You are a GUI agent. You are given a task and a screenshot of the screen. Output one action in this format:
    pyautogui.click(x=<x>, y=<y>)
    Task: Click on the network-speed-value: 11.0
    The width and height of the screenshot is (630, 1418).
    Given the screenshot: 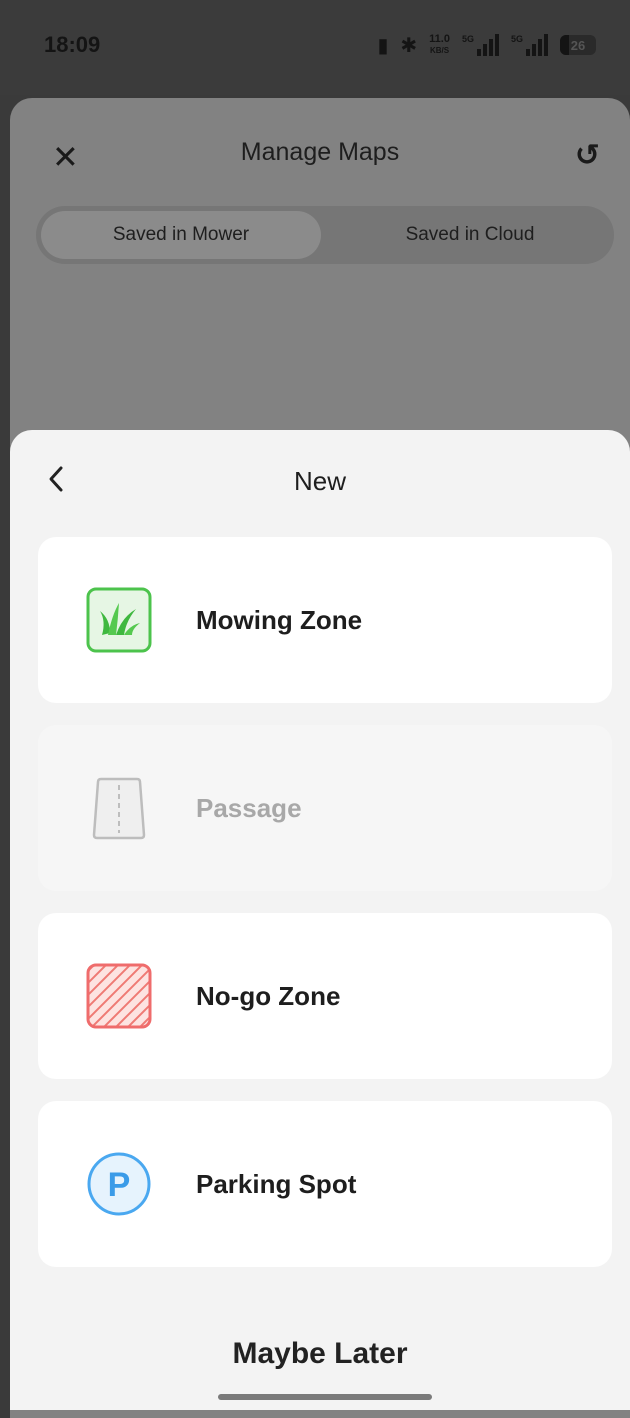 What is the action you would take?
    pyautogui.click(x=439, y=39)
    